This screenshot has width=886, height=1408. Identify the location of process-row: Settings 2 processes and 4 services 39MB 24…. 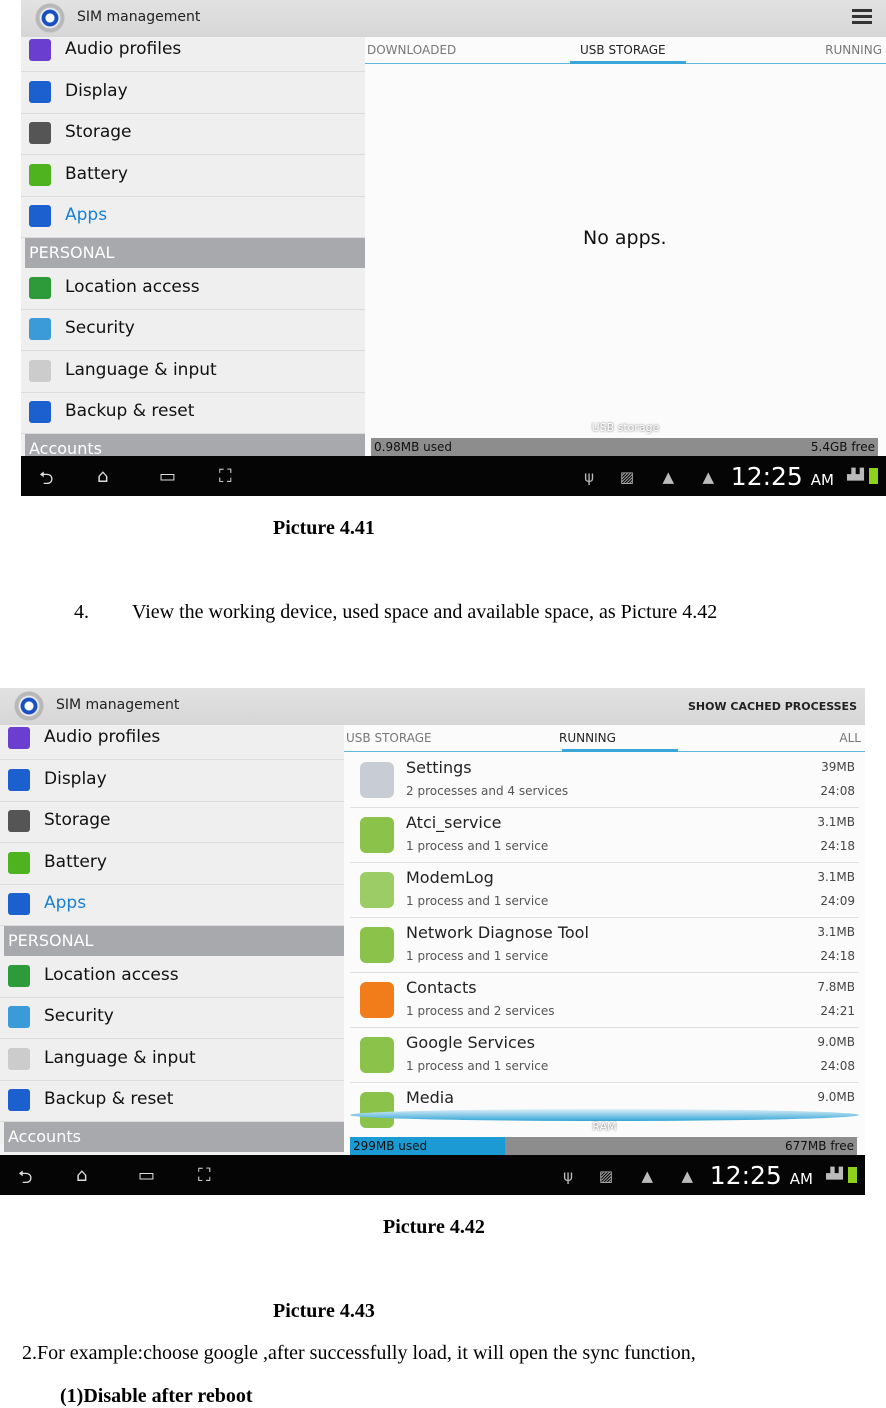
(604, 780).